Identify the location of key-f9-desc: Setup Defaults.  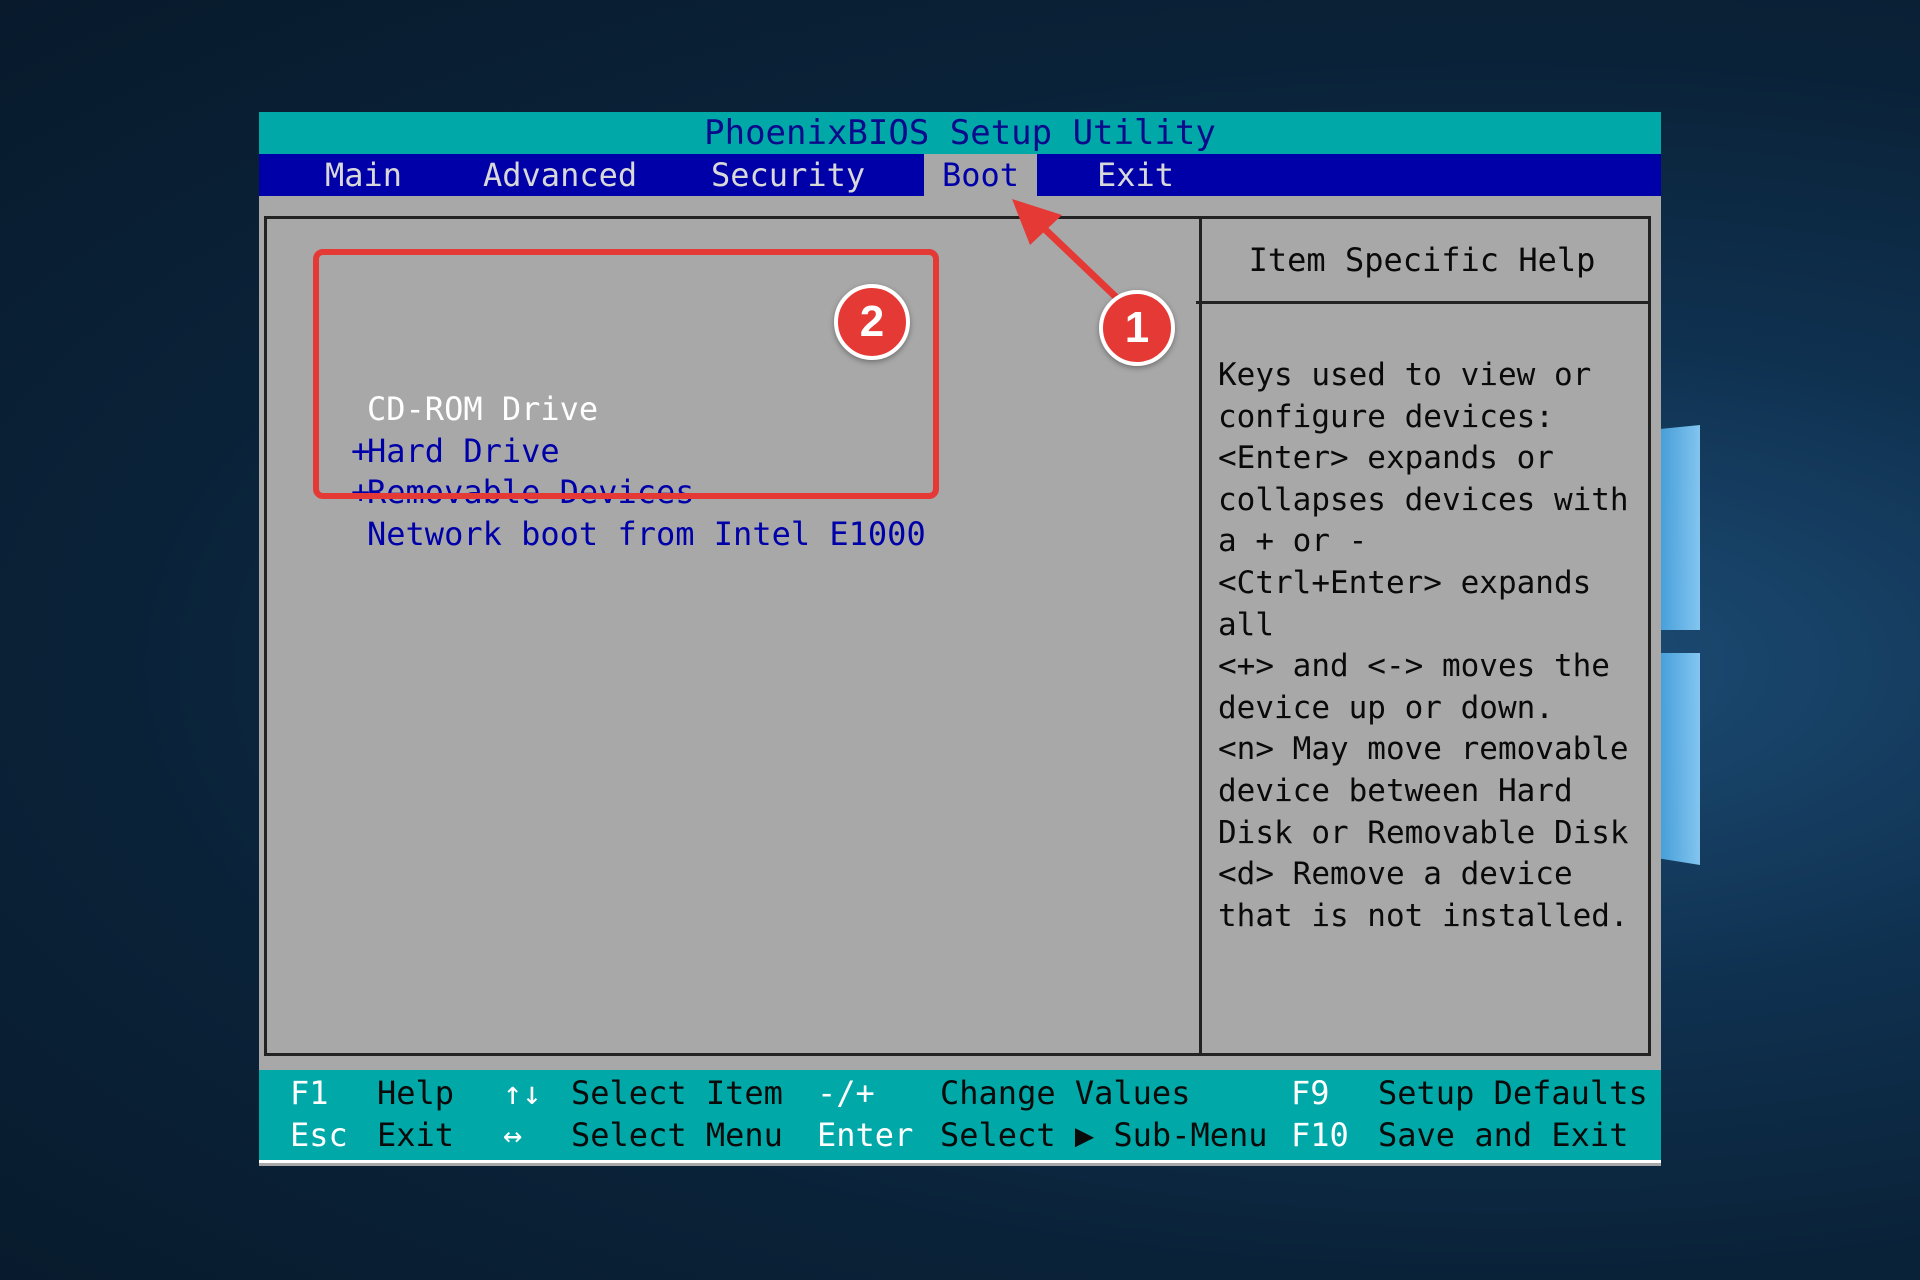
(1513, 1093).